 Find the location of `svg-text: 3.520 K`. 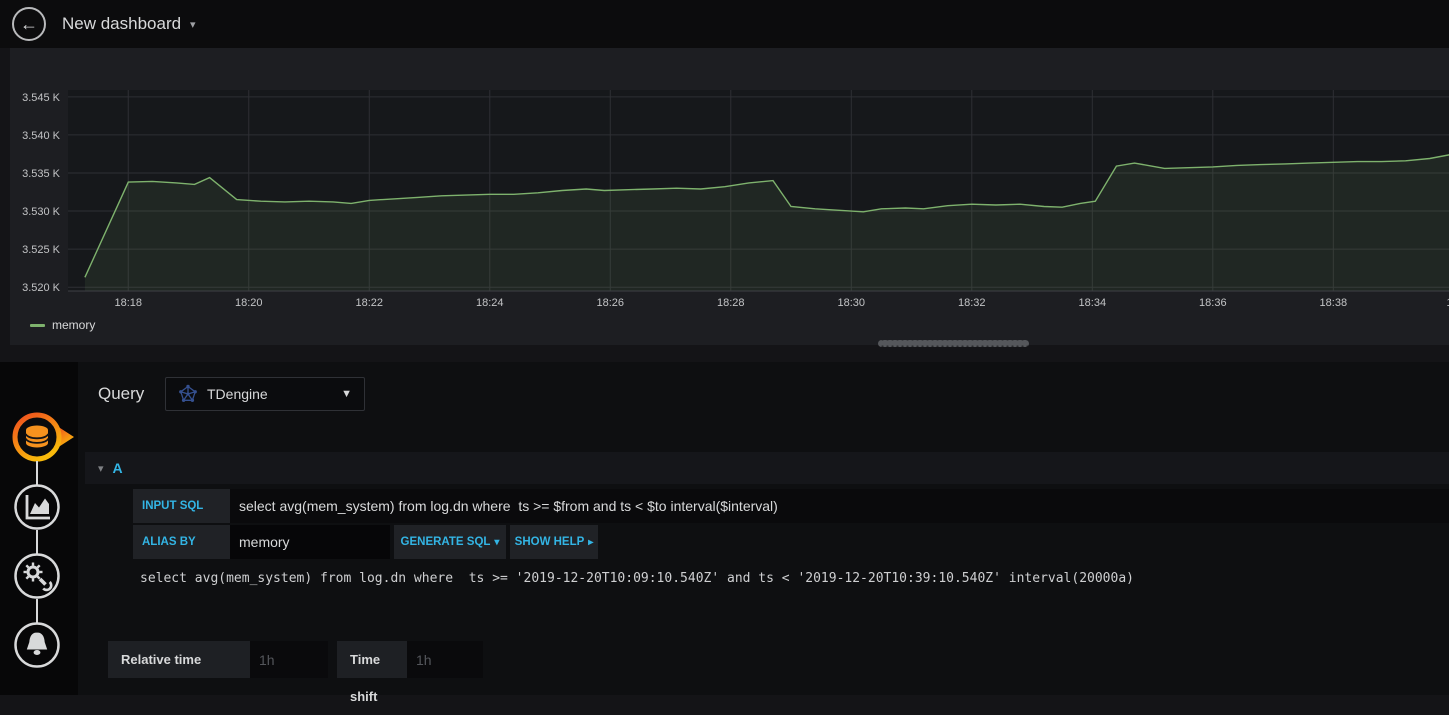

svg-text: 3.520 K is located at coordinates (41, 288).